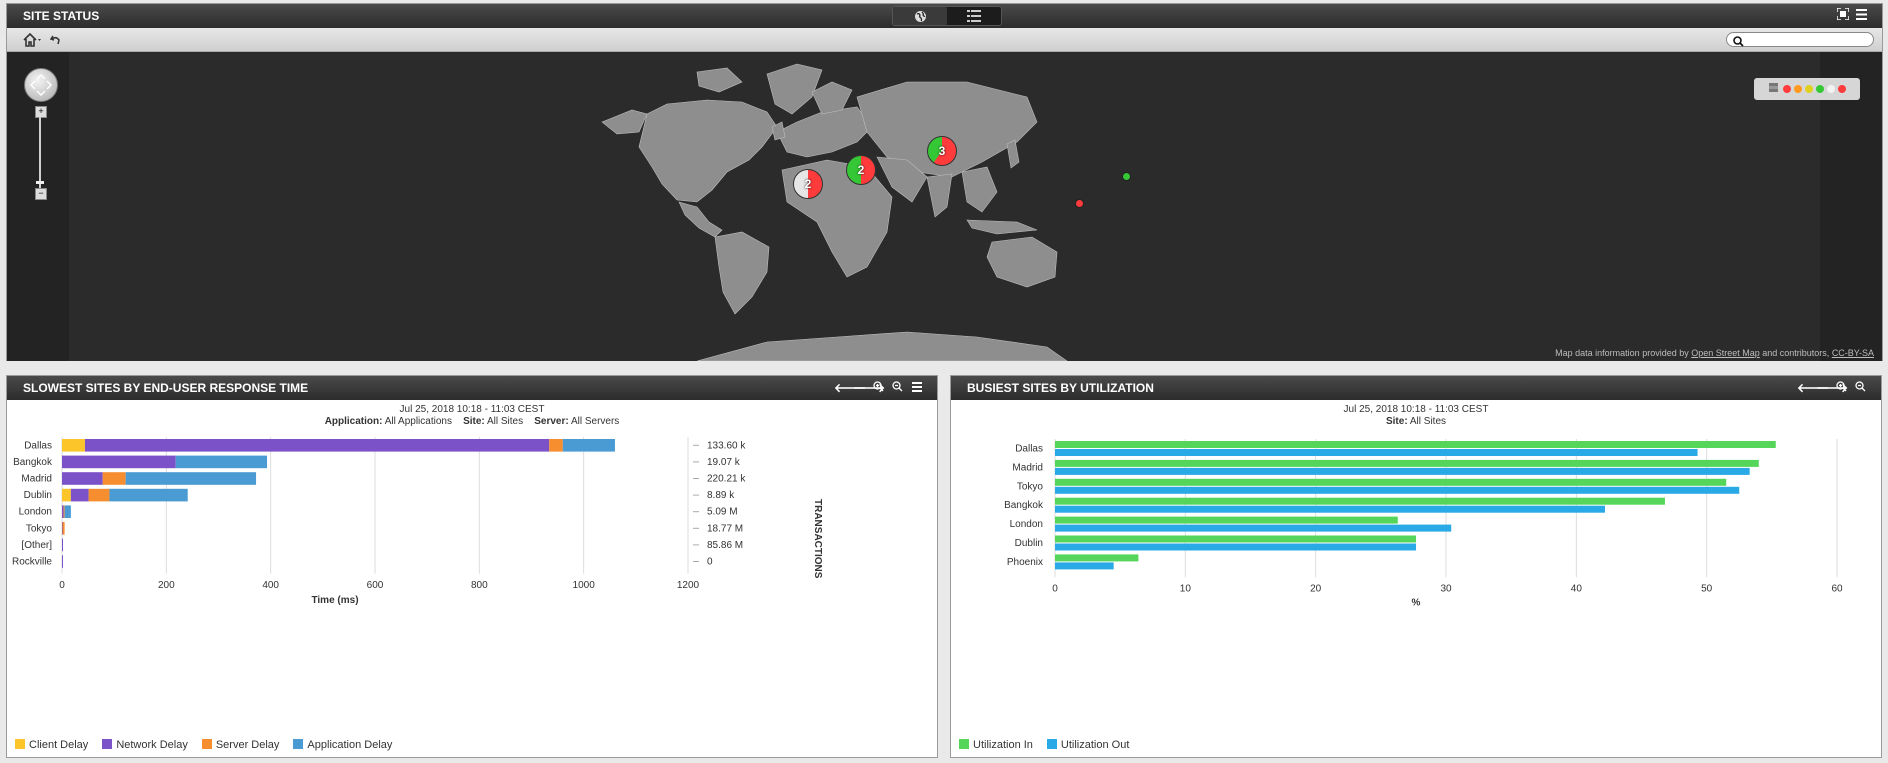 Image resolution: width=1888 pixels, height=763 pixels. What do you see at coordinates (1025, 562) in the screenshot?
I see `category-label: Phoenix` at bounding box center [1025, 562].